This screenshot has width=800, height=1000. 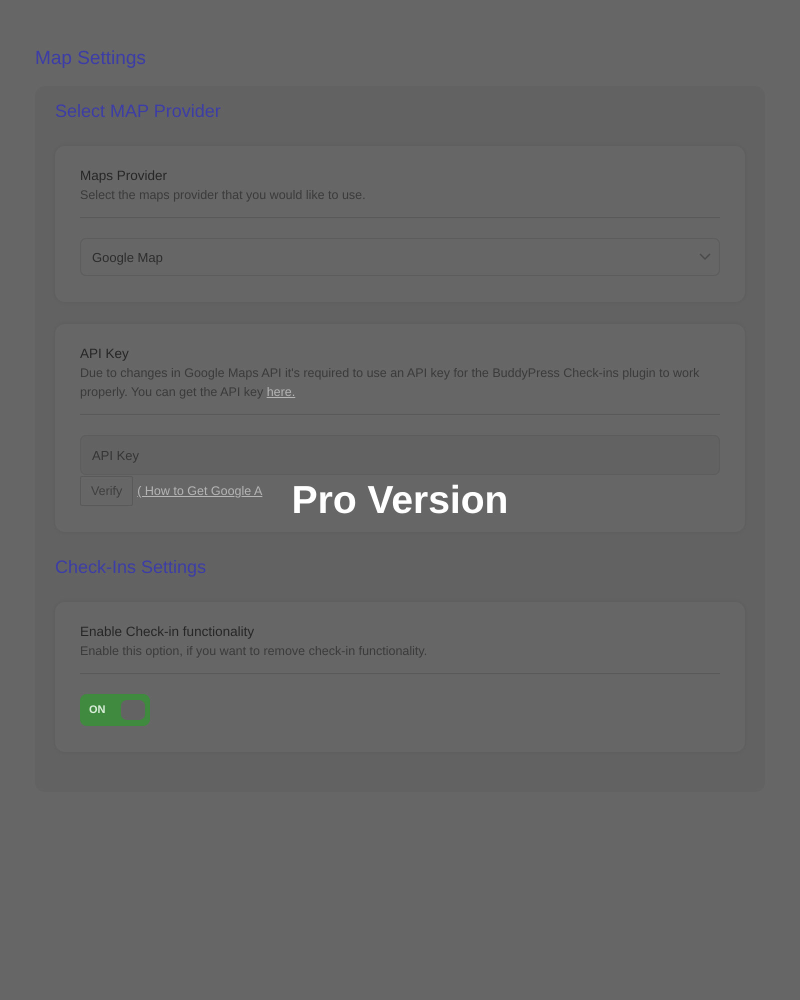 I want to click on provider-select: Google Map, so click(x=400, y=257).